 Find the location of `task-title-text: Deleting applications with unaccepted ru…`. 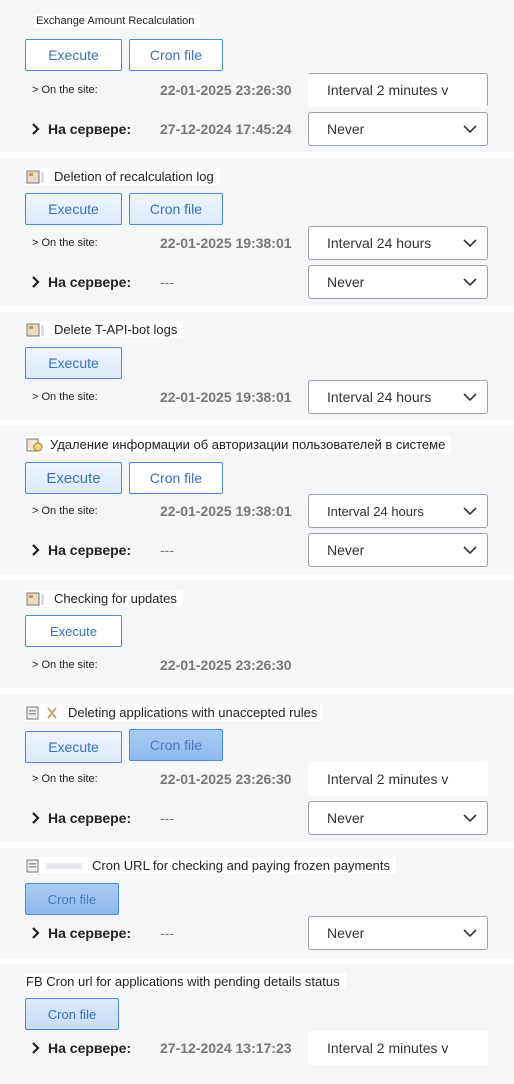

task-title-text: Deleting applications with unaccepted ru… is located at coordinates (193, 712).